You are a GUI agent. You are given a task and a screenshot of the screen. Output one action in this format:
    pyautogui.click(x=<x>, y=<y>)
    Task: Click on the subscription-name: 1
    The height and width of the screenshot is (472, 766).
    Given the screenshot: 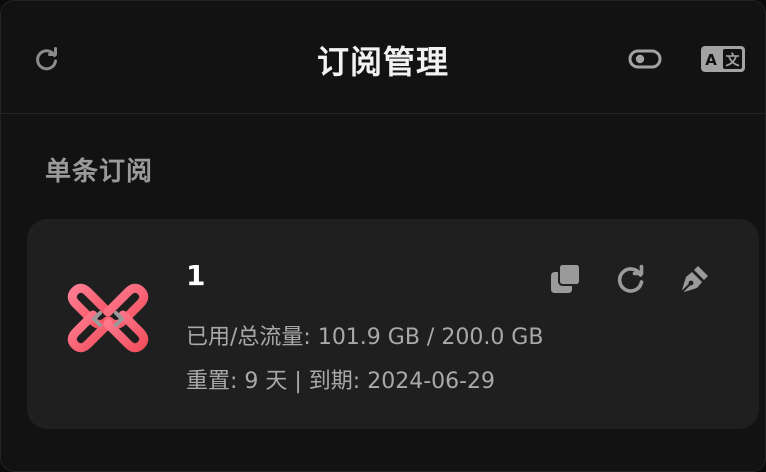 What is the action you would take?
    pyautogui.click(x=196, y=275)
    